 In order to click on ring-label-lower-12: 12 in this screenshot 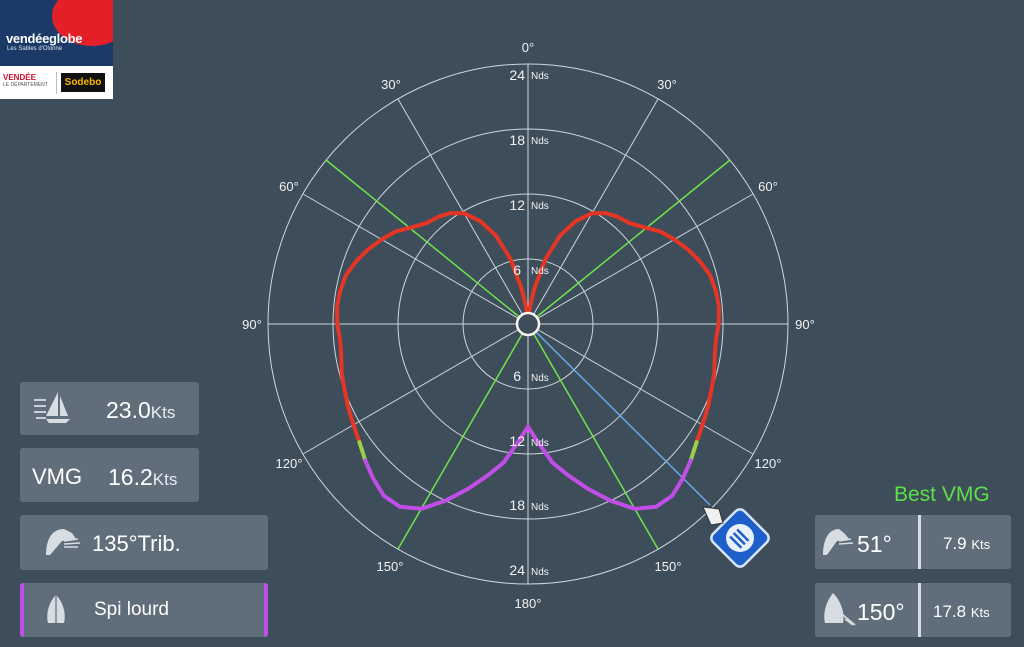, I will do `click(517, 441)`.